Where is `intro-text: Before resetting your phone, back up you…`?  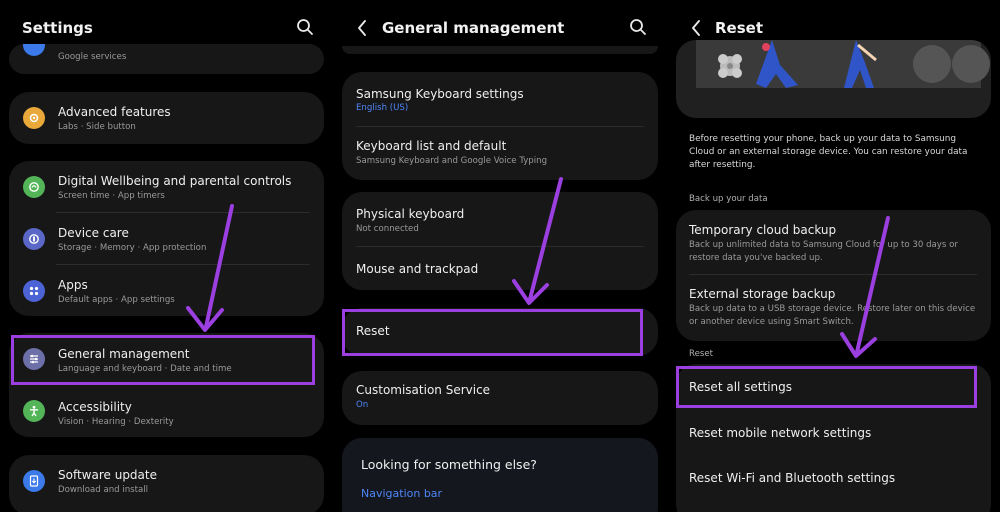
intro-text: Before resetting your phone, back up you… is located at coordinates (828, 152).